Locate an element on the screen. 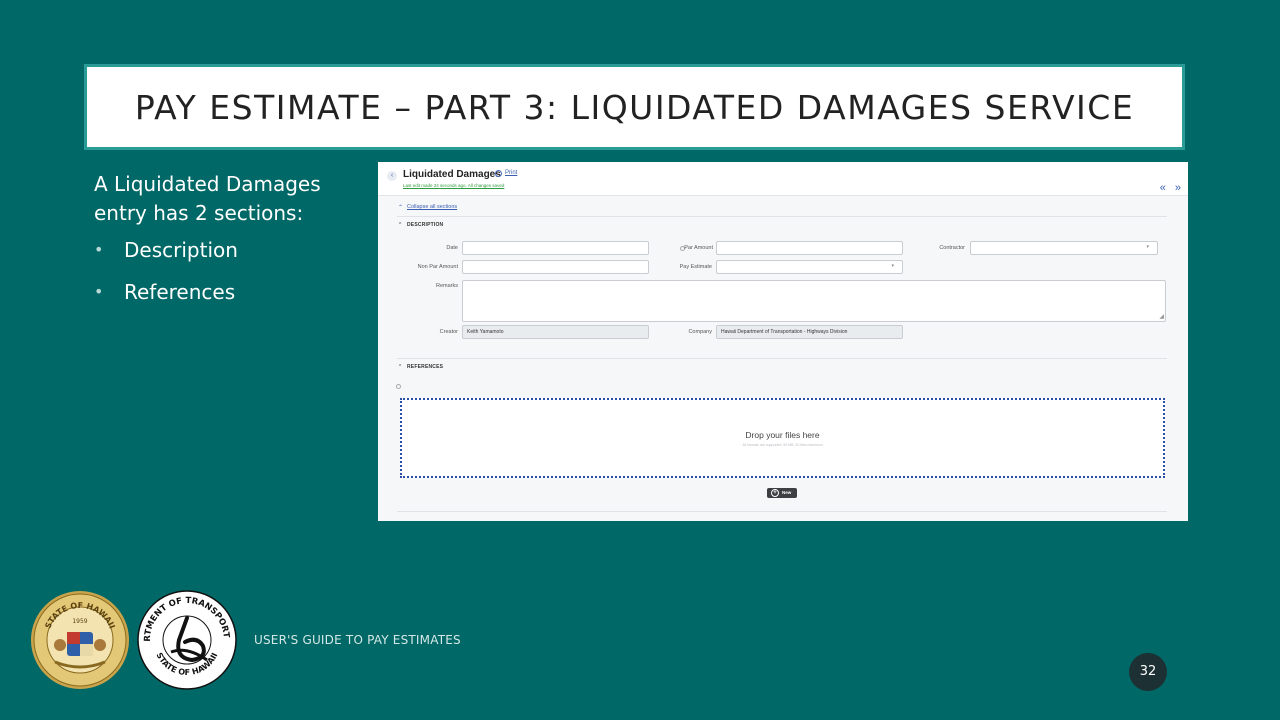 The width and height of the screenshot is (1280, 720). new-reference-button: + New is located at coordinates (782, 493).